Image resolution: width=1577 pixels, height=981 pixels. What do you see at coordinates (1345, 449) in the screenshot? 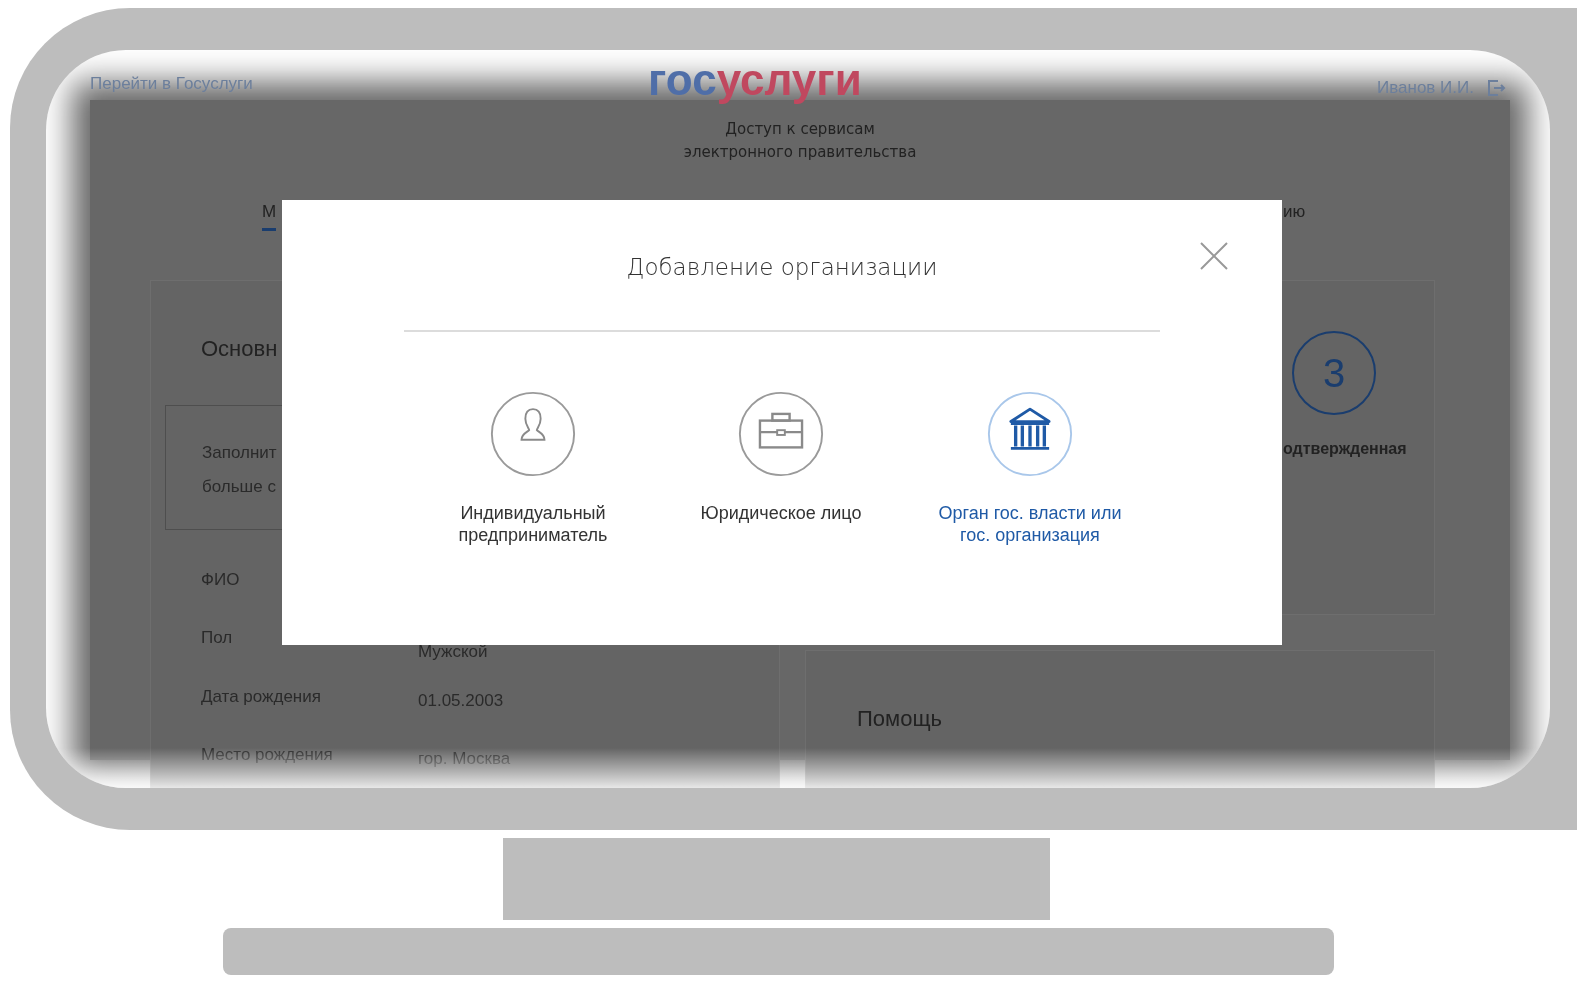
I see `account-level: одтвержденная` at bounding box center [1345, 449].